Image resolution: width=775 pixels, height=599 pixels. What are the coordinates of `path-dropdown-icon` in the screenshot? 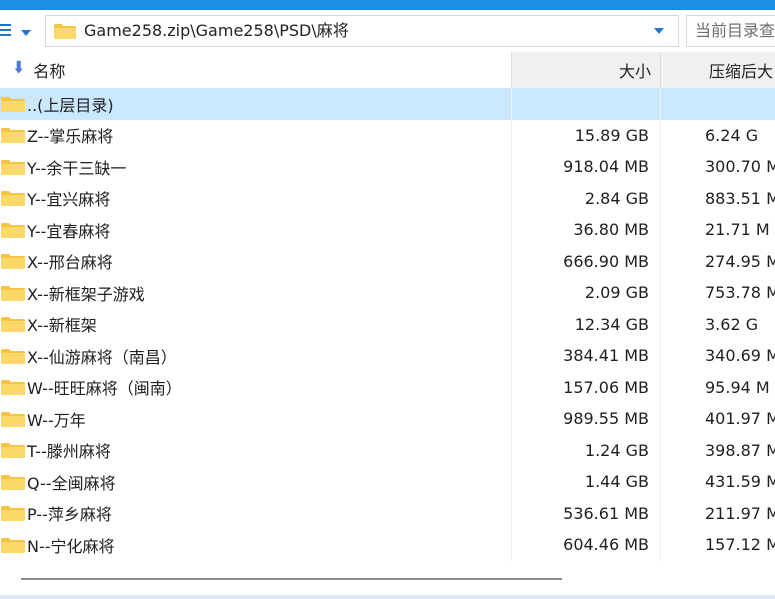 It's located at (659, 31).